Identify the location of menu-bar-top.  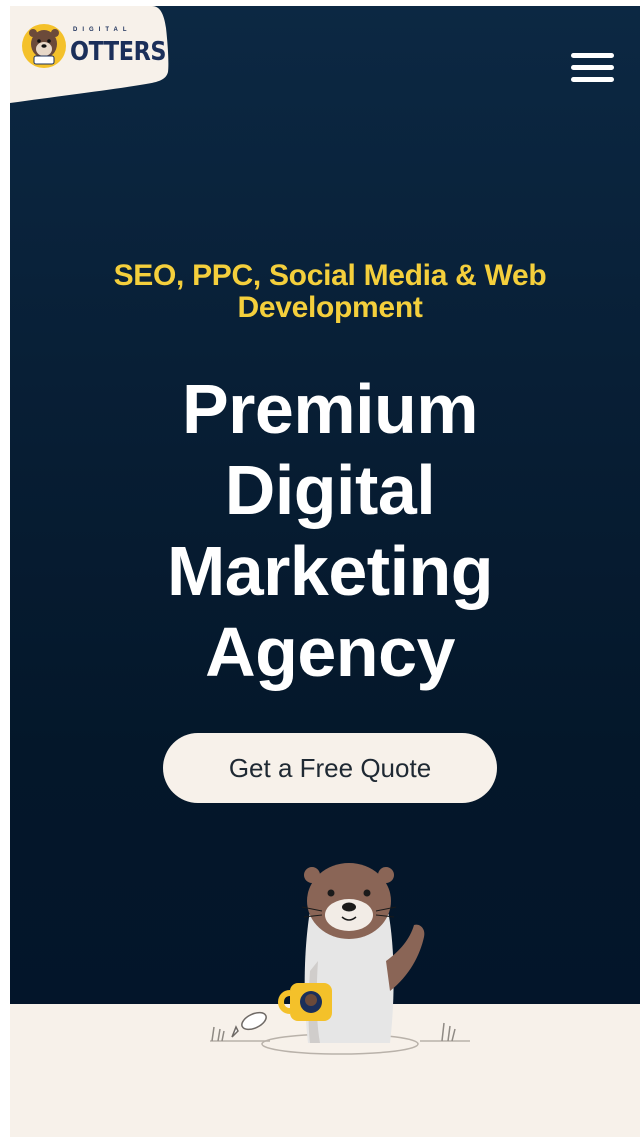
(592, 55).